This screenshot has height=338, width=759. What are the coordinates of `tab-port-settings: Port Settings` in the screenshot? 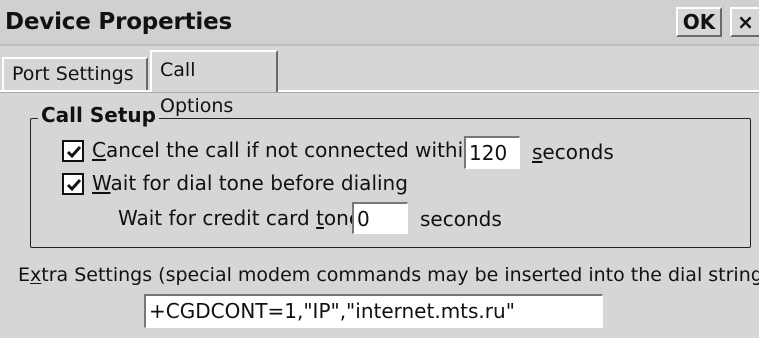 It's located at (75, 74).